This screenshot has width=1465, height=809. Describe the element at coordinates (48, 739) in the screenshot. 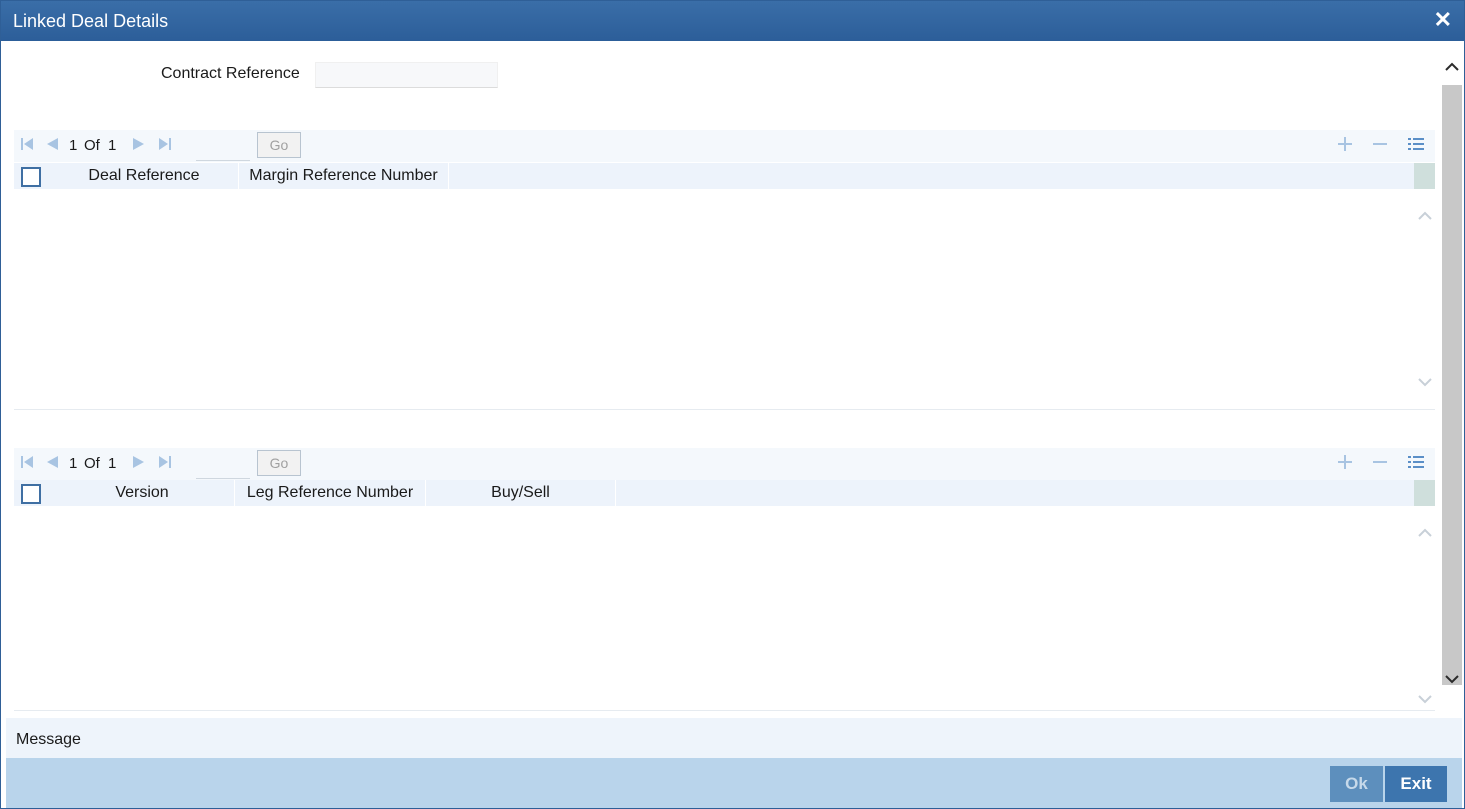

I see `message-label: Message` at that location.